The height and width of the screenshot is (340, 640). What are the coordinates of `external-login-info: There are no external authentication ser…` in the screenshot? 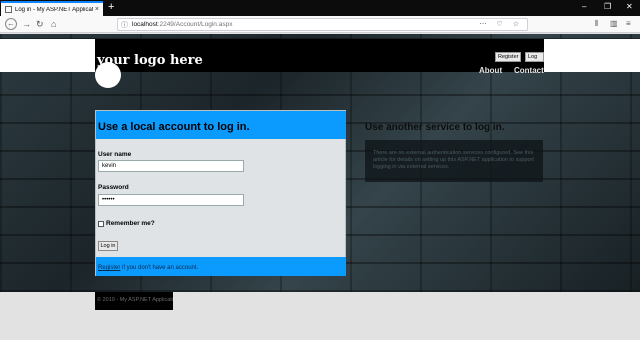 It's located at (454, 161).